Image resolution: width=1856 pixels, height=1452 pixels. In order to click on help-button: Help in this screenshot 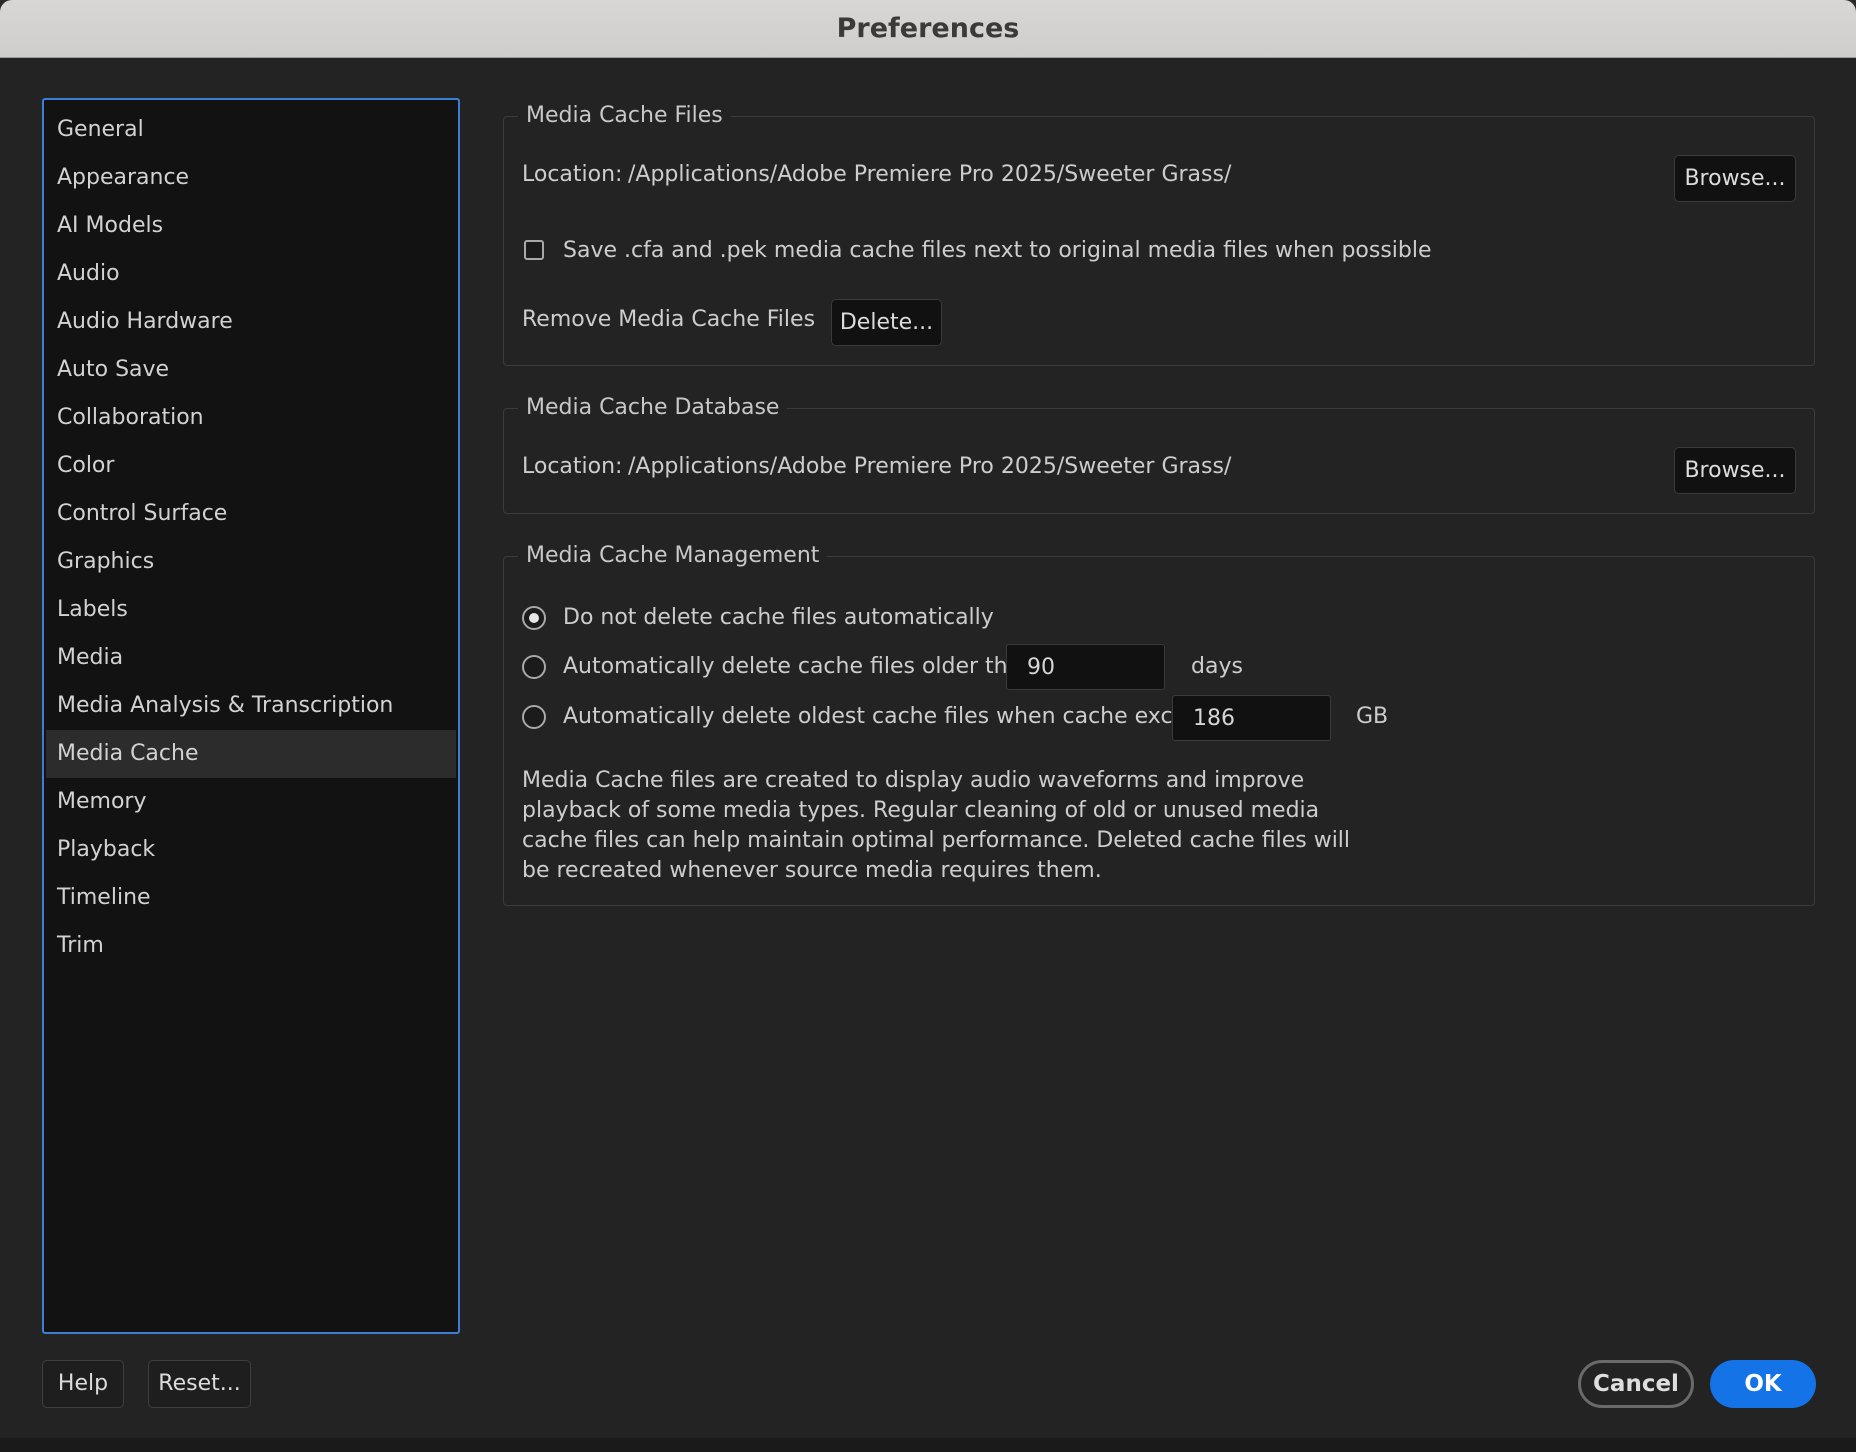, I will do `click(83, 1384)`.